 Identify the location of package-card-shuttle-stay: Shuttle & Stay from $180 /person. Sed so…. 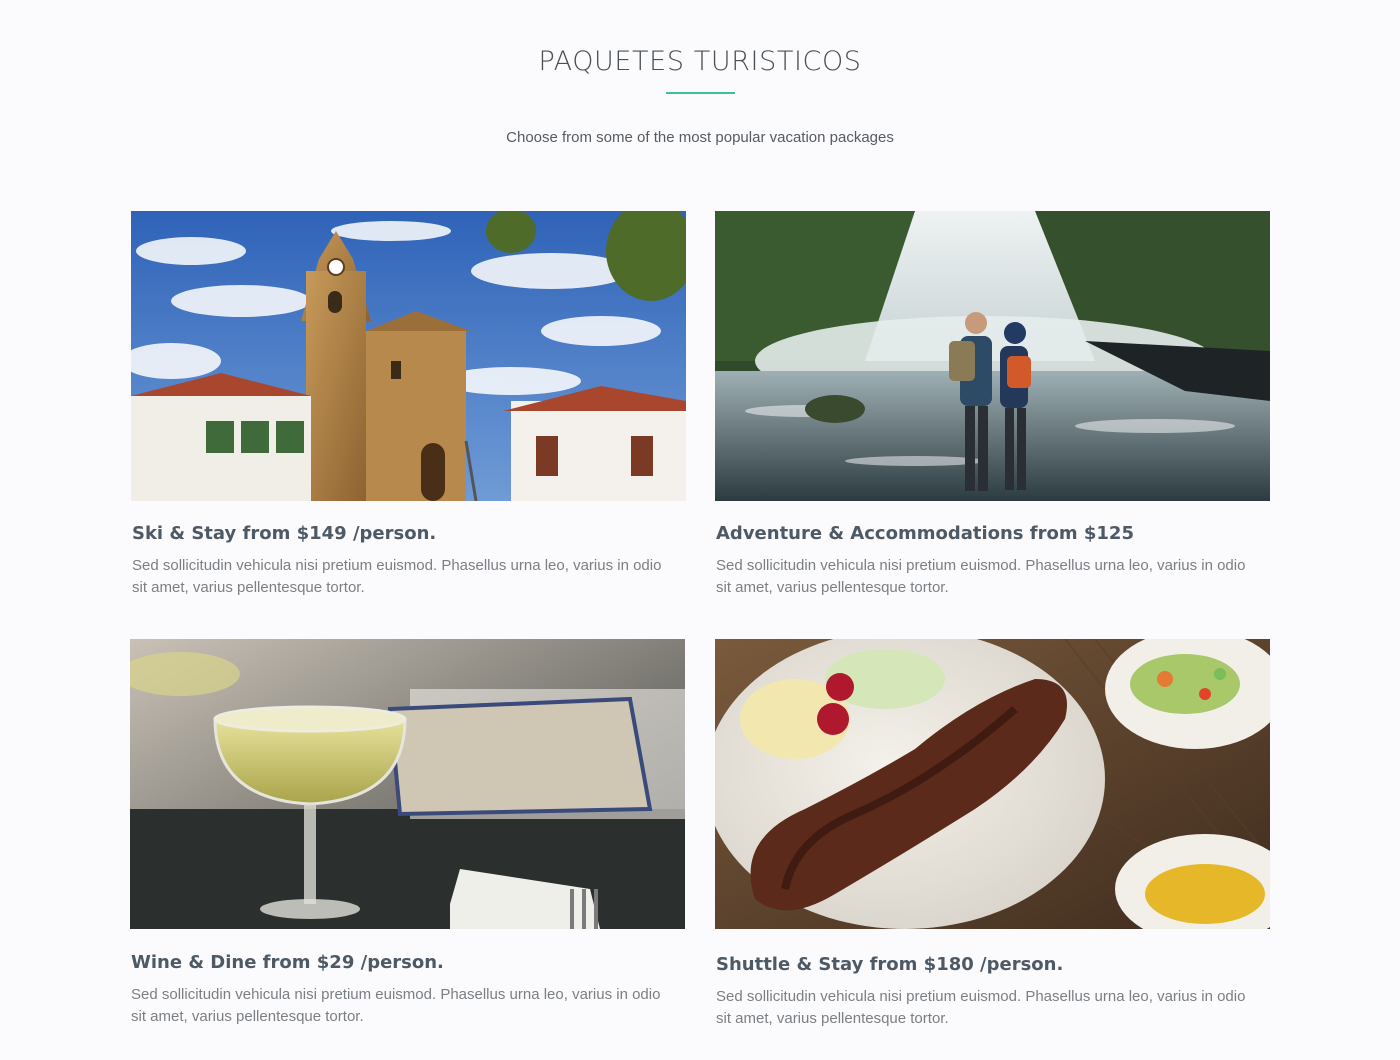
(993, 833).